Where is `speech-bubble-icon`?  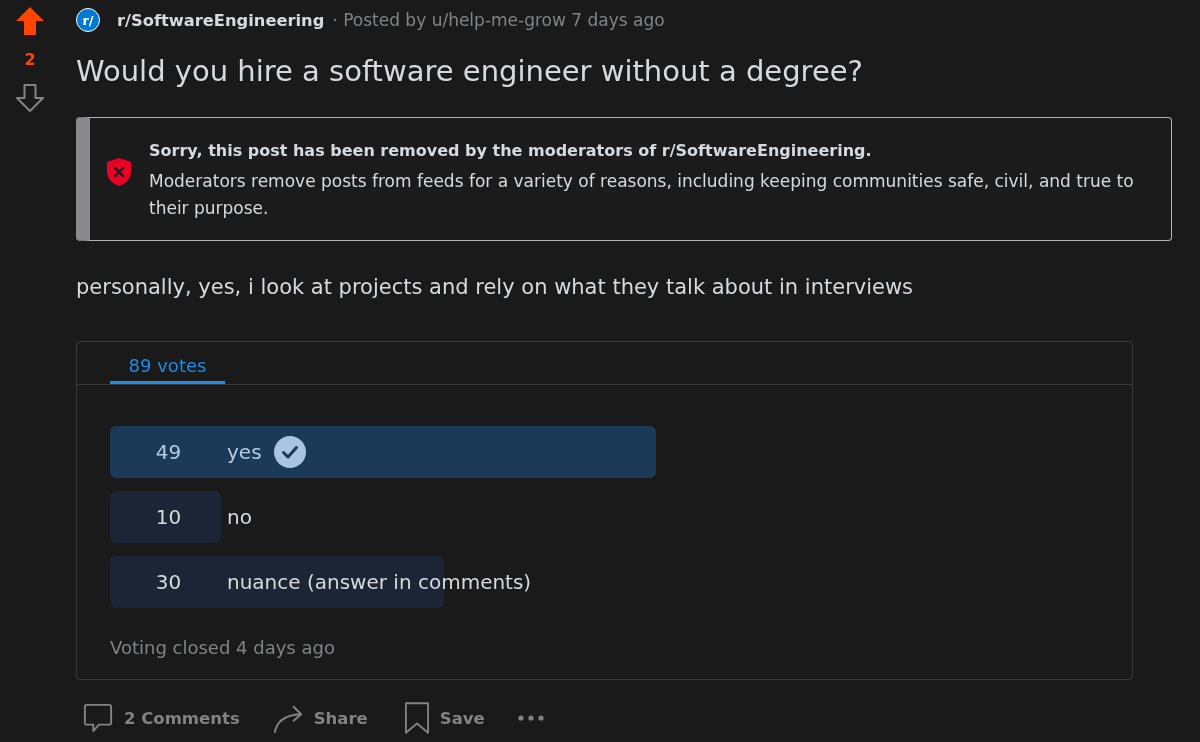
speech-bubble-icon is located at coordinates (98, 718).